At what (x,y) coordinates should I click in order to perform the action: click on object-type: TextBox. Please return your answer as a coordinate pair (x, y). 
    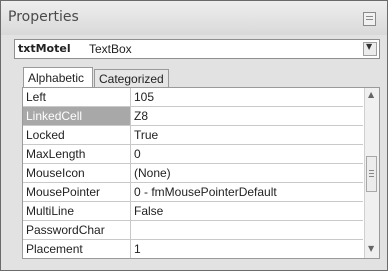
    Looking at the image, I should click on (110, 49).